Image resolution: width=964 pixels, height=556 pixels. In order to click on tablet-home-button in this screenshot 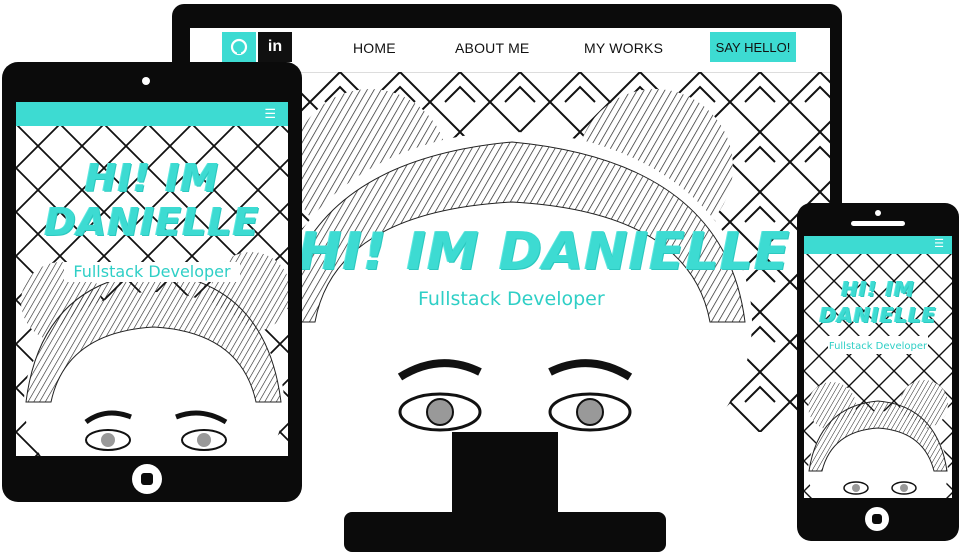, I will do `click(147, 479)`.